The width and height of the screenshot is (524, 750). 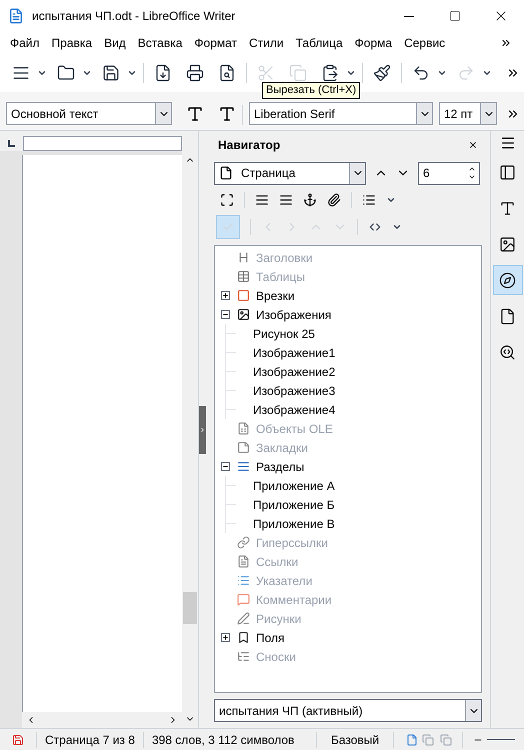 What do you see at coordinates (373, 43) in the screenshot?
I see `menu-item: Форма` at bounding box center [373, 43].